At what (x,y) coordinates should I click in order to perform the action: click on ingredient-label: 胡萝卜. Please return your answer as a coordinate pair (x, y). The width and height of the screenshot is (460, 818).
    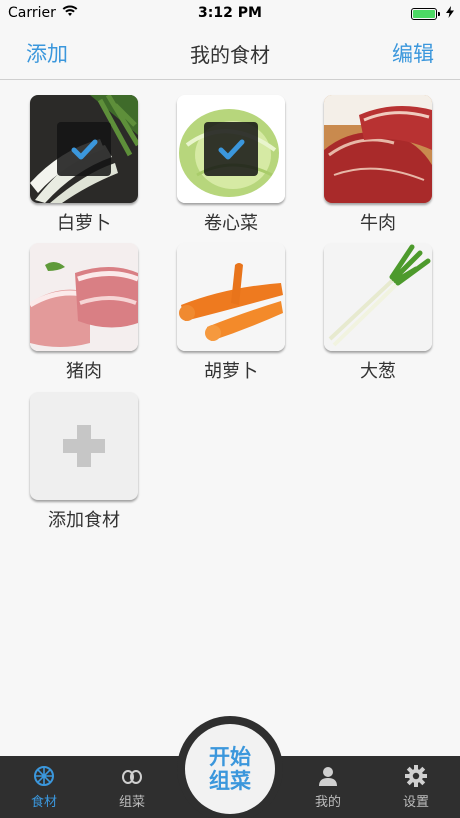
    Looking at the image, I should click on (231, 371).